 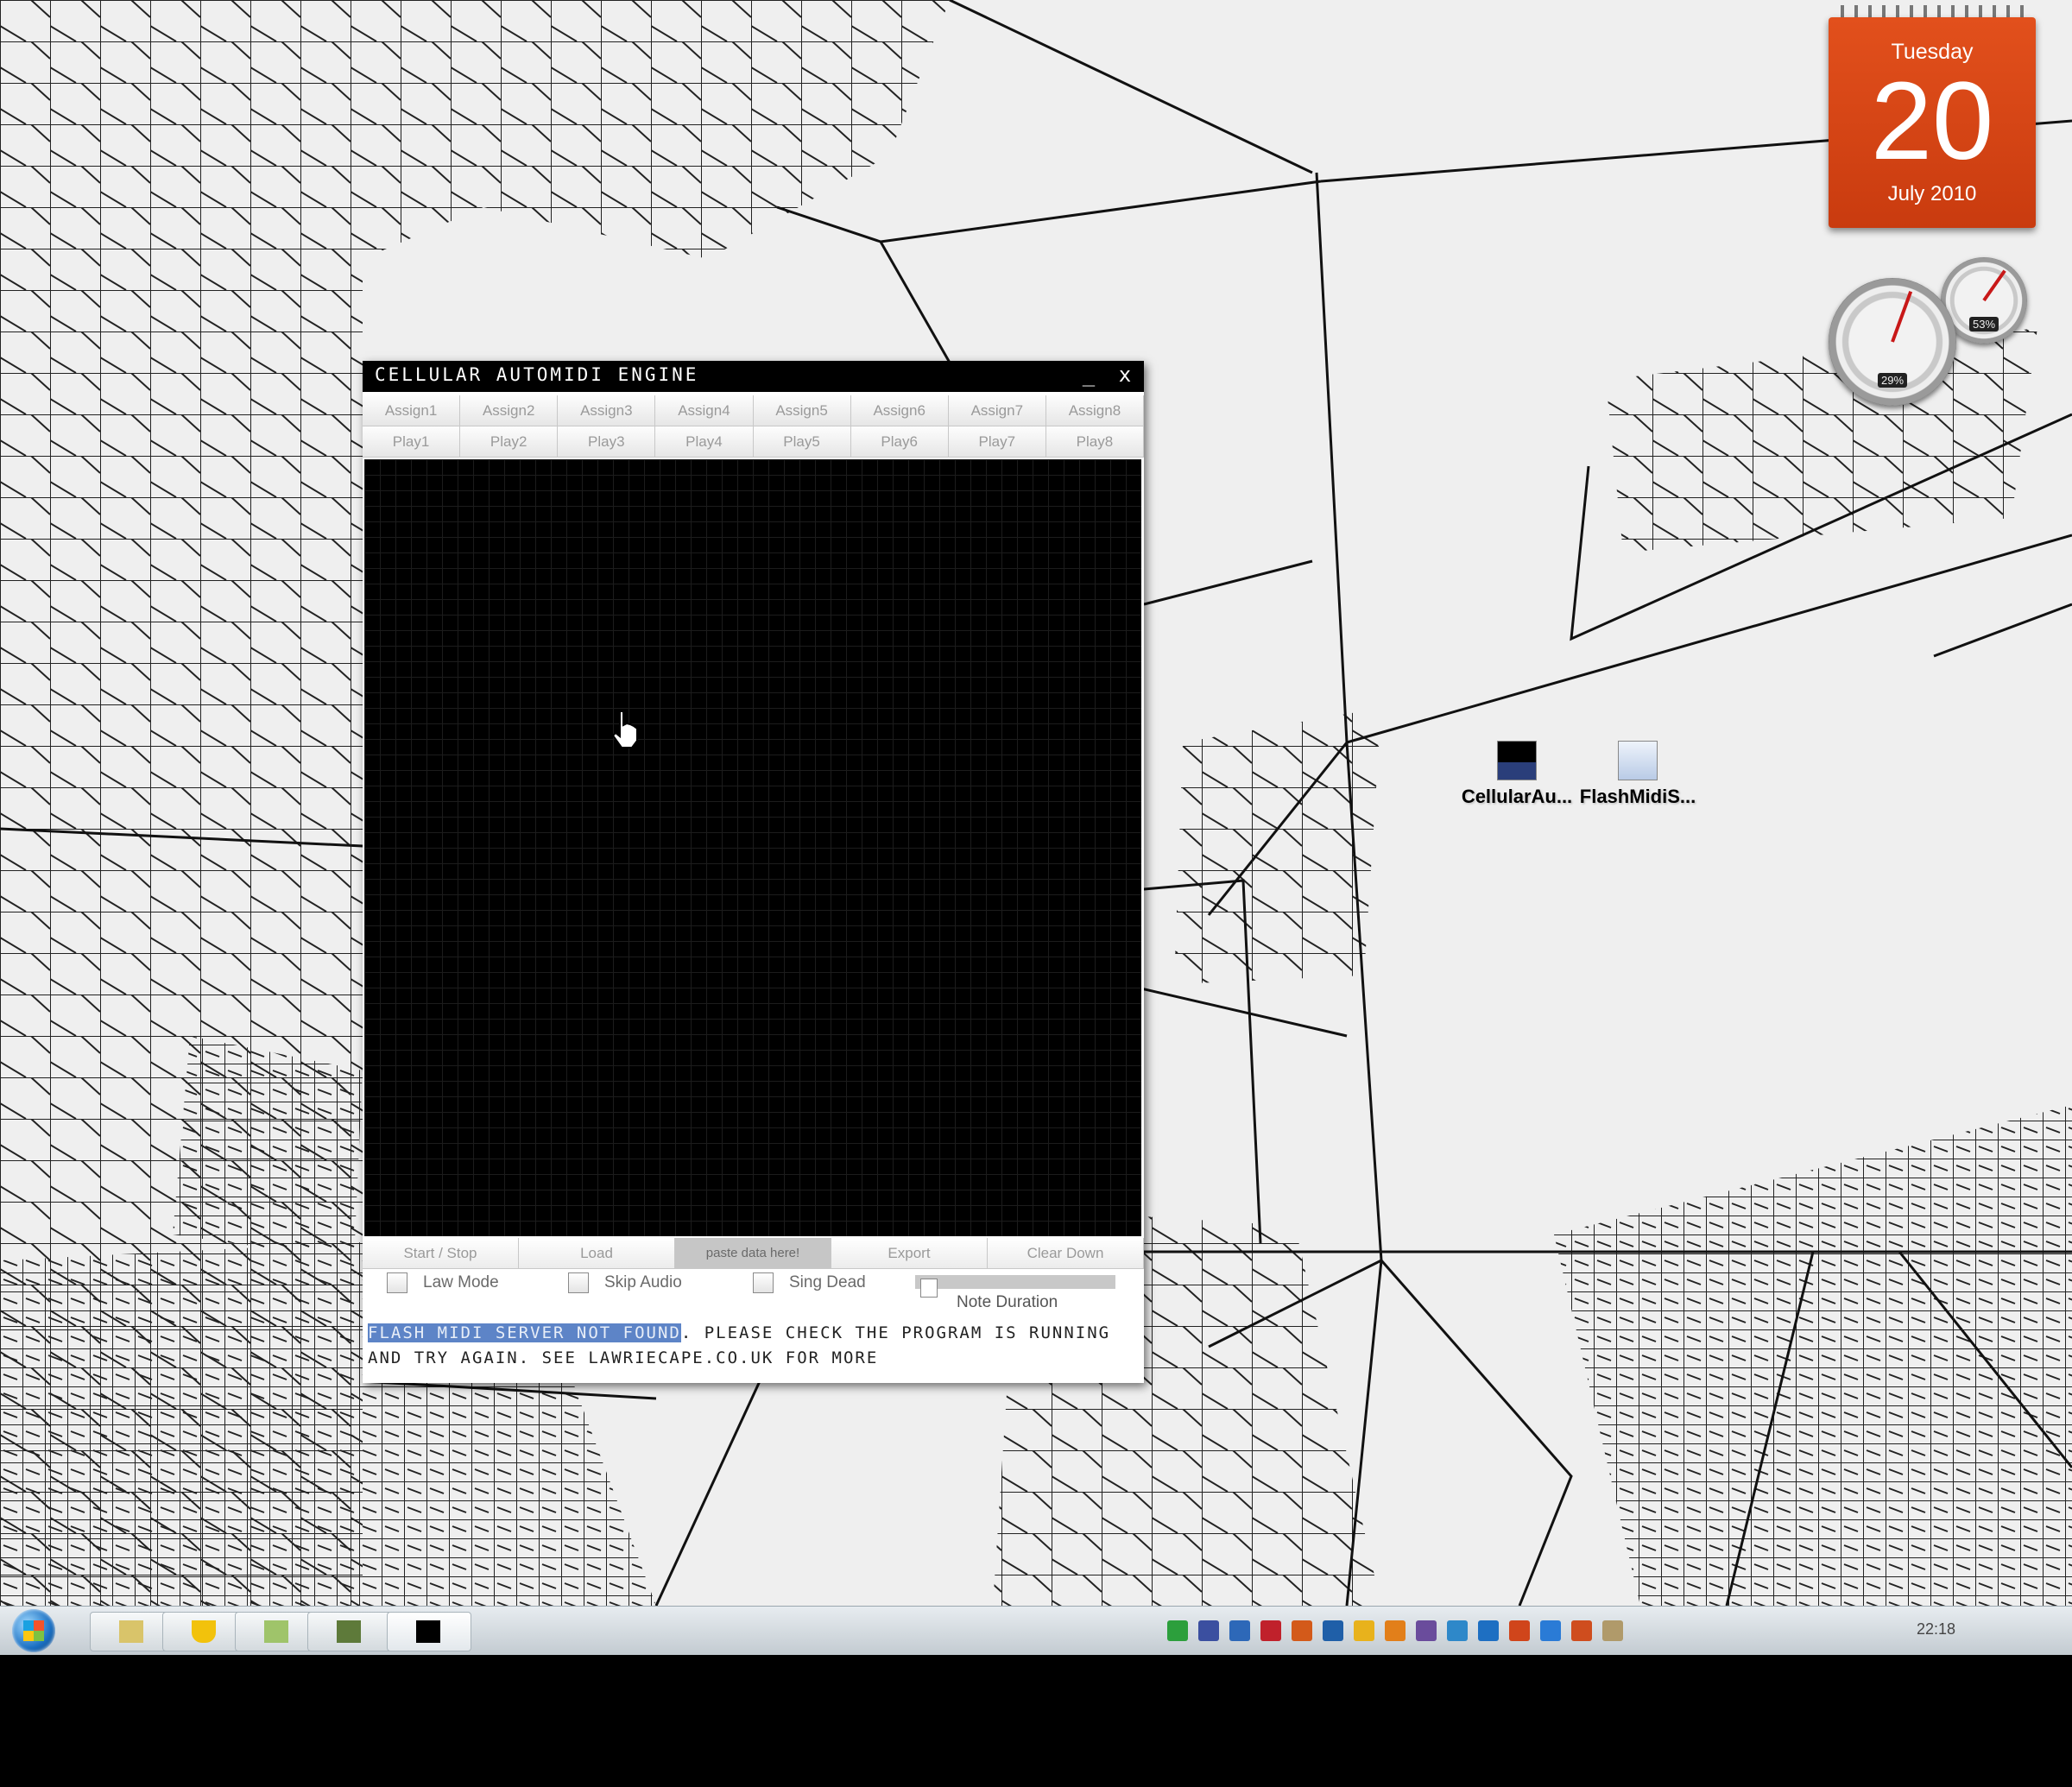 What do you see at coordinates (929, 1289) in the screenshot?
I see `note-duration-slider-handle` at bounding box center [929, 1289].